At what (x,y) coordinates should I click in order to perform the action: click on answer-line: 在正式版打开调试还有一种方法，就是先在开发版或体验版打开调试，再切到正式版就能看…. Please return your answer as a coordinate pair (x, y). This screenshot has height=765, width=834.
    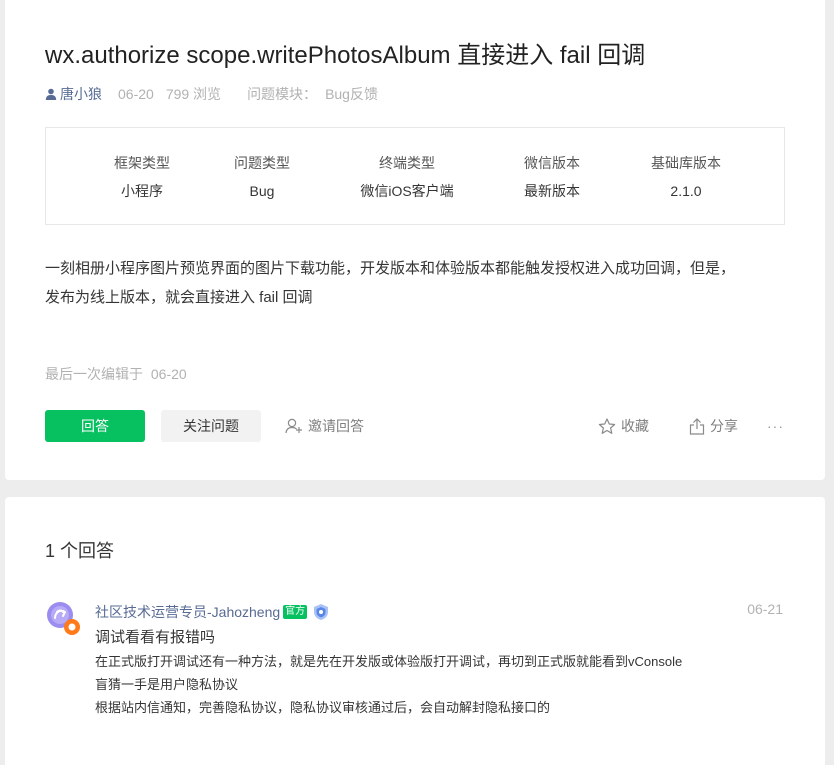
    Looking at the image, I should click on (389, 661).